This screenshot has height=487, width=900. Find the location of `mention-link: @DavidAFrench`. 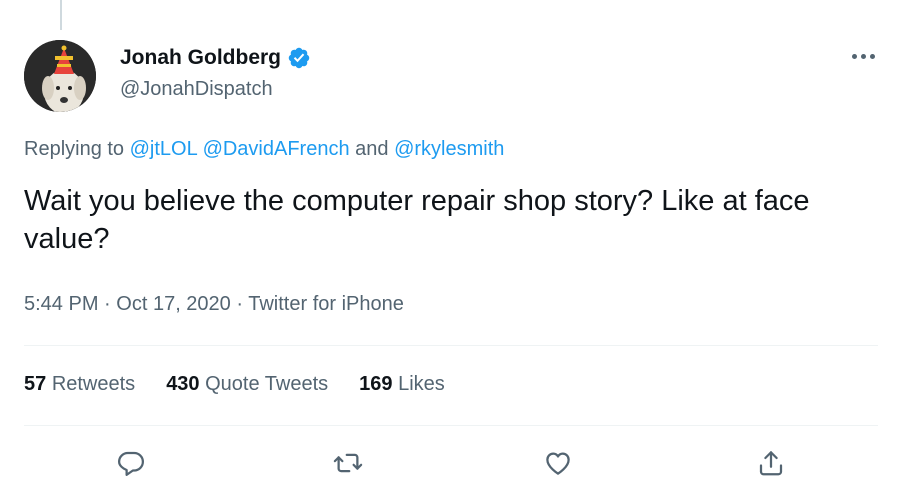

mention-link: @DavidAFrench is located at coordinates (276, 149).